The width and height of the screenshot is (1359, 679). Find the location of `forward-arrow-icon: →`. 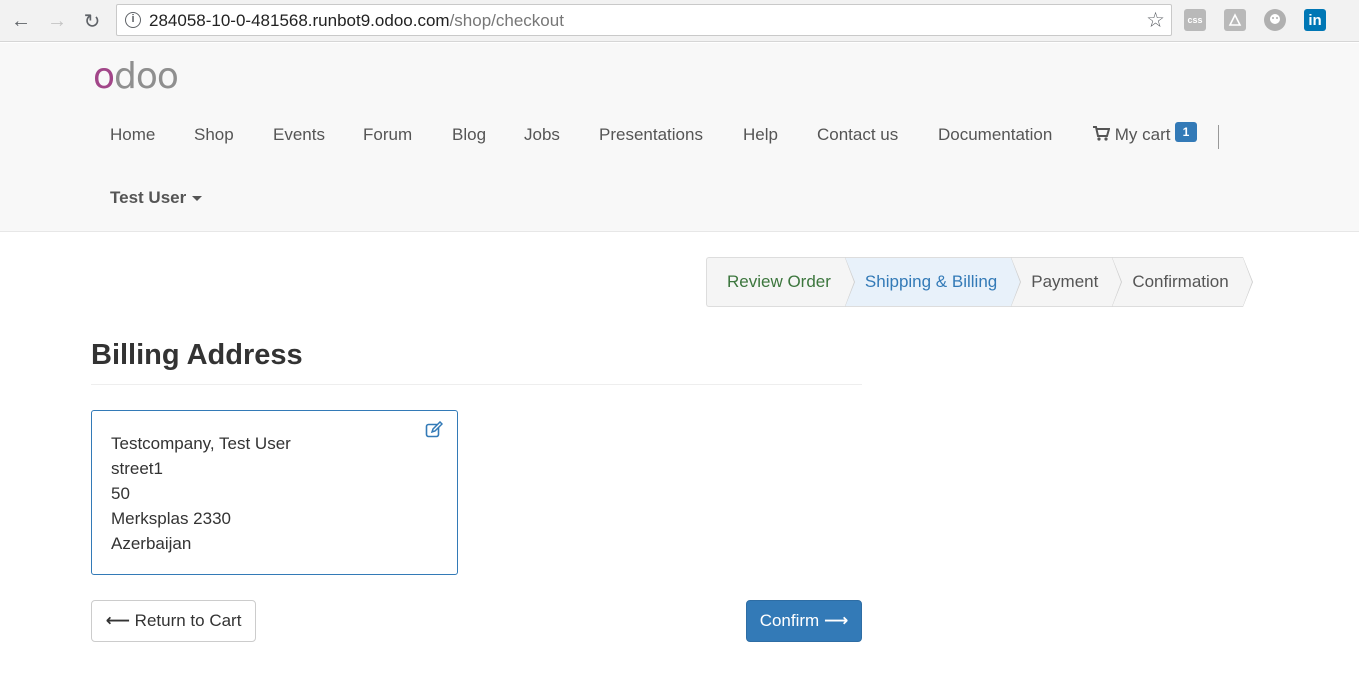

forward-arrow-icon: → is located at coordinates (57, 21).